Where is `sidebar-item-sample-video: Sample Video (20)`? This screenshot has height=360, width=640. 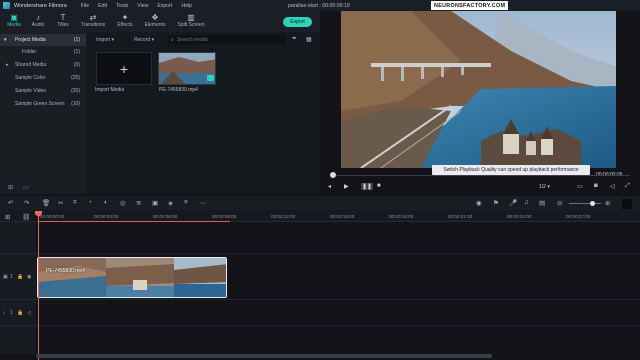 sidebar-item-sample-video: Sample Video (20) is located at coordinates (43, 91).